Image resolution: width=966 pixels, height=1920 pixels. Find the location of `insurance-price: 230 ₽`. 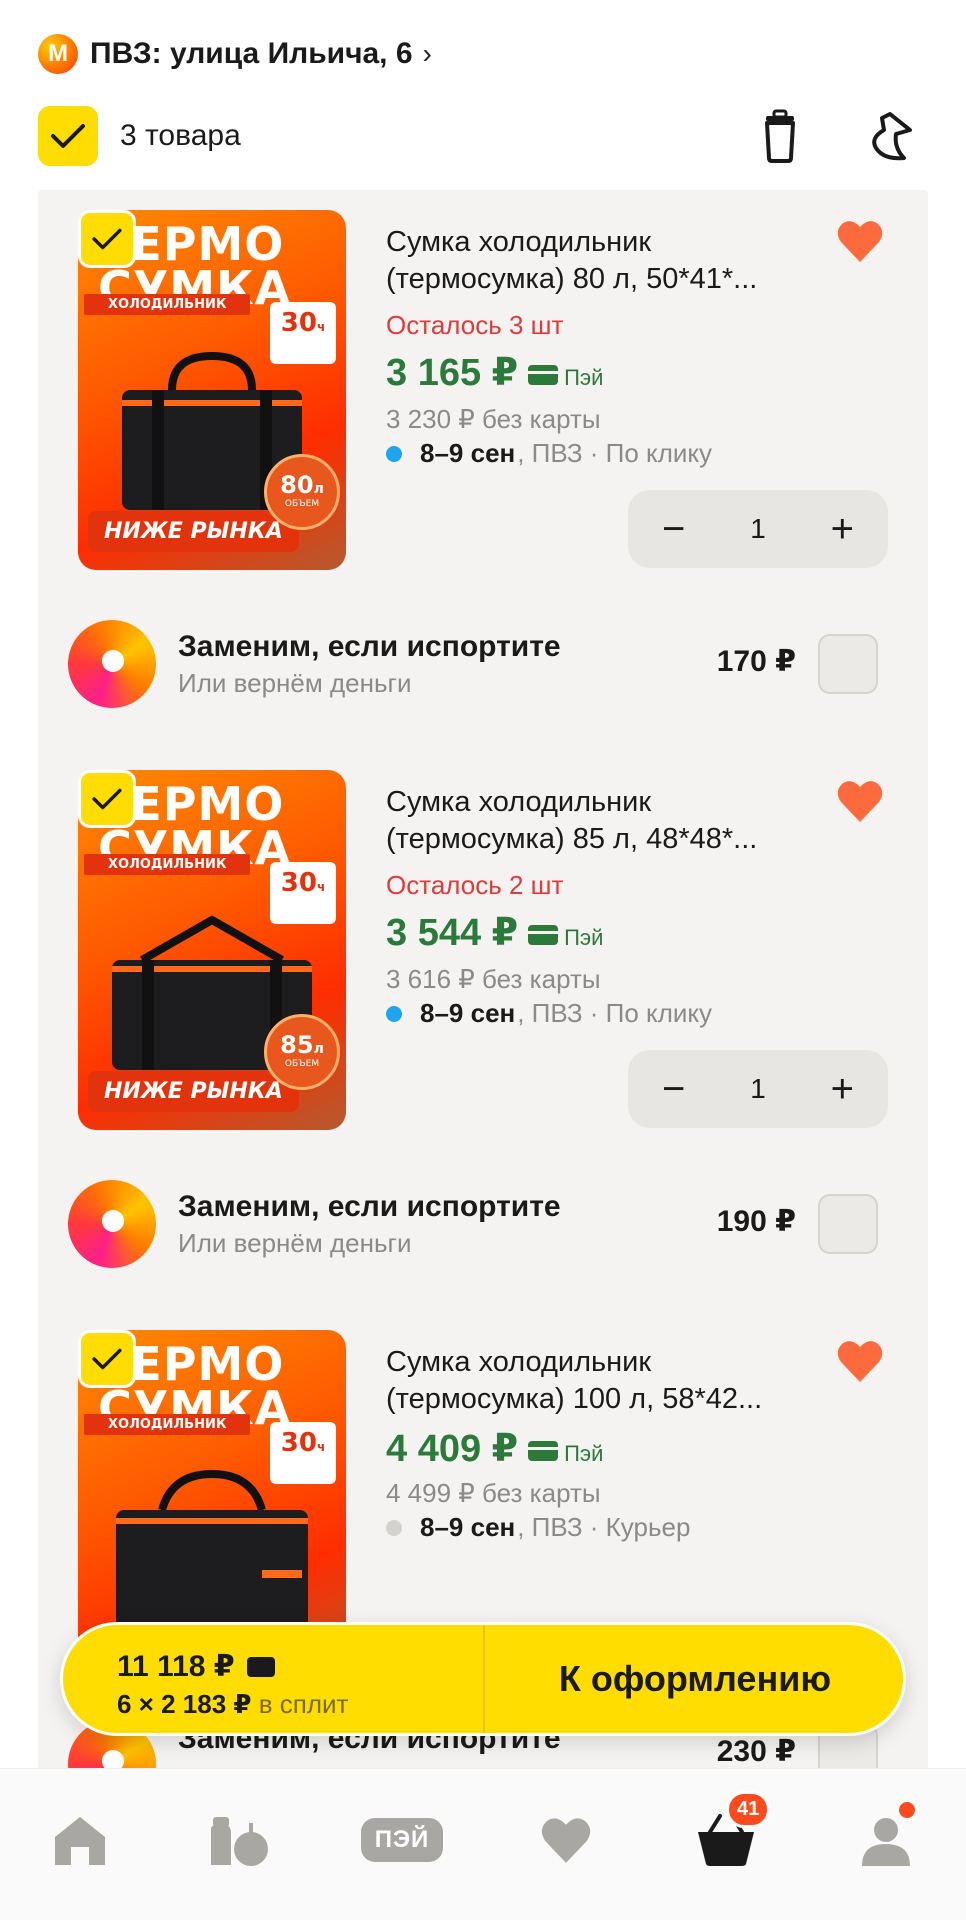

insurance-price: 230 ₽ is located at coordinates (756, 1751).